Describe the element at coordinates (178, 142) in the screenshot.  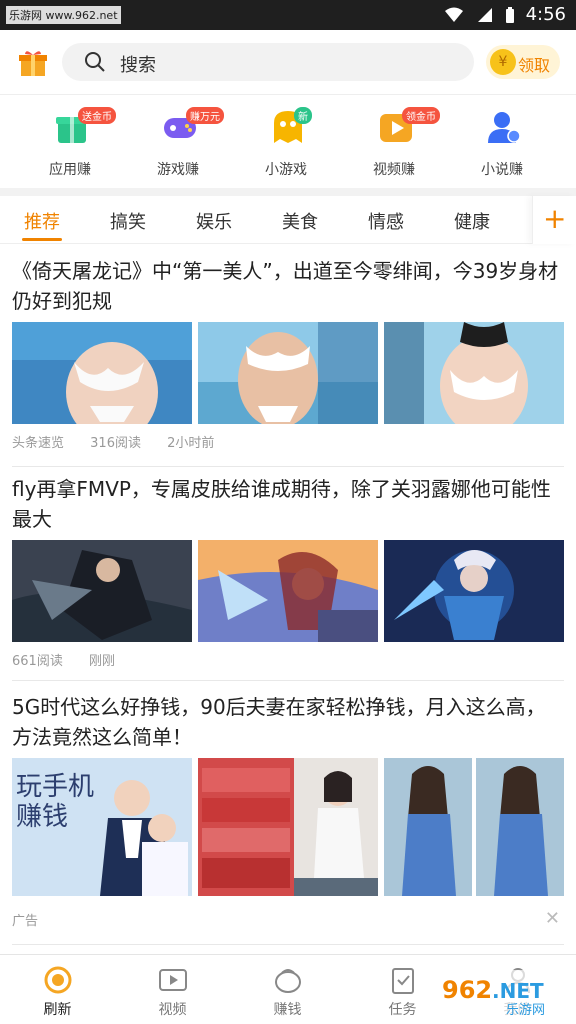
I see `earn-item-game: 赚万元 游戏赚` at that location.